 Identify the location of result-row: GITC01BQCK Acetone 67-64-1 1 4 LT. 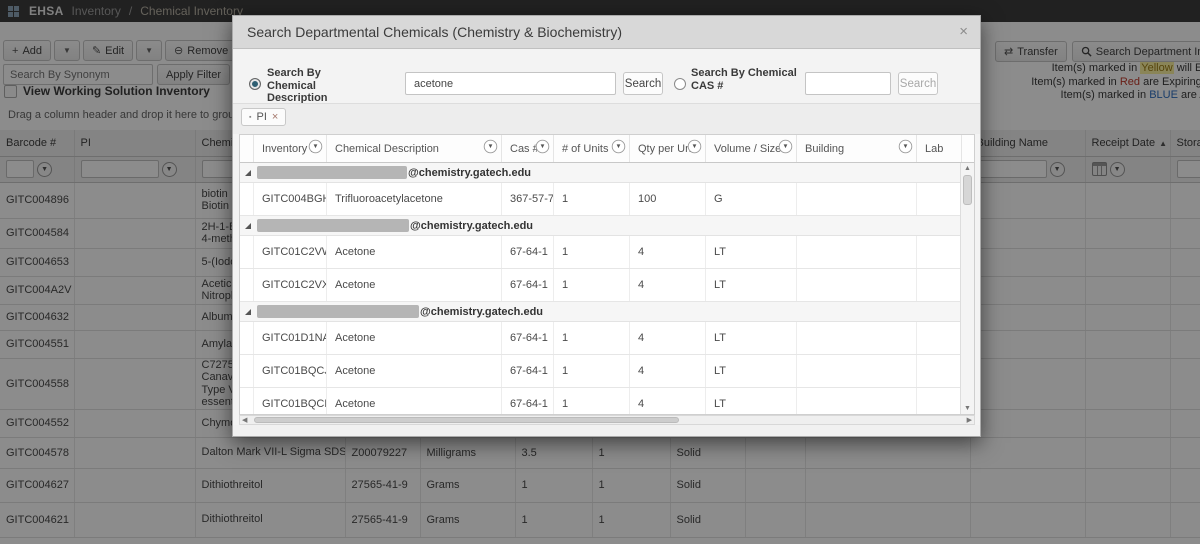
(607, 401).